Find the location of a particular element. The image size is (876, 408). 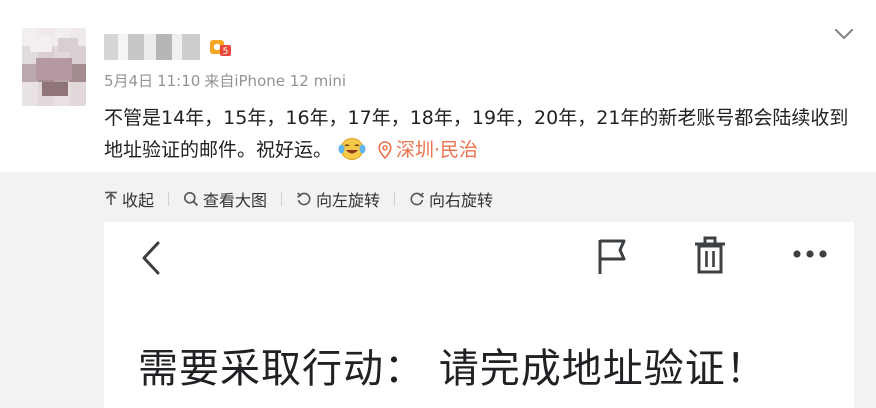

more-dots-icon is located at coordinates (810, 254).